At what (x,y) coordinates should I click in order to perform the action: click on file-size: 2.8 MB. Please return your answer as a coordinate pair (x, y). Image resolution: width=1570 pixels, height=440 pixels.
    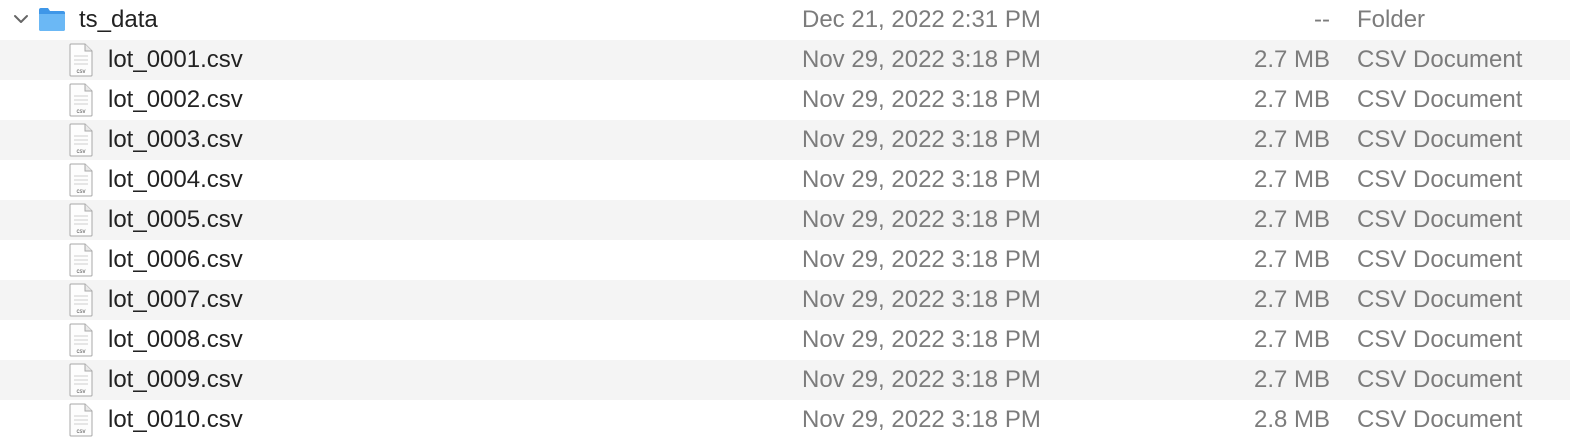
    Looking at the image, I should click on (1291, 419).